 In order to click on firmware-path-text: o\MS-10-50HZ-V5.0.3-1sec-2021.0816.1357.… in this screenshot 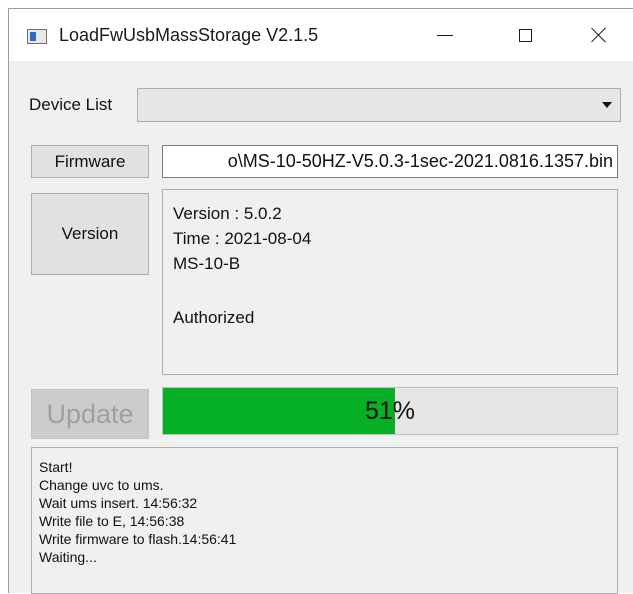, I will do `click(420, 161)`.